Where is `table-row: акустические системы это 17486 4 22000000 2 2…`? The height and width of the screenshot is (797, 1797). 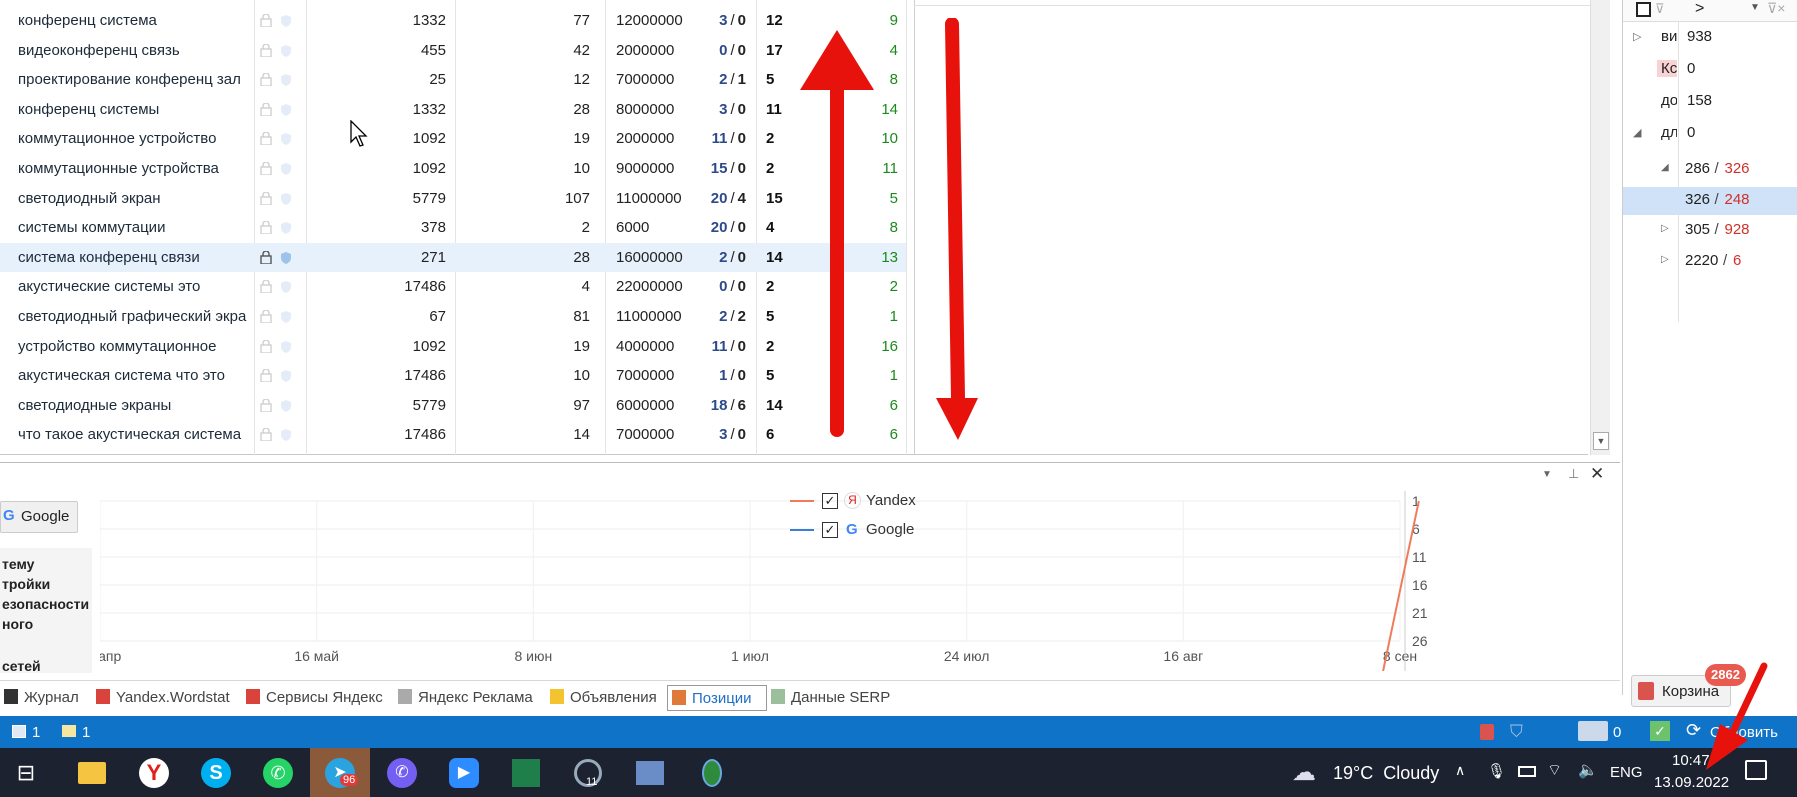 table-row: акустические системы это 17486 4 22000000 2 2… is located at coordinates (453, 287).